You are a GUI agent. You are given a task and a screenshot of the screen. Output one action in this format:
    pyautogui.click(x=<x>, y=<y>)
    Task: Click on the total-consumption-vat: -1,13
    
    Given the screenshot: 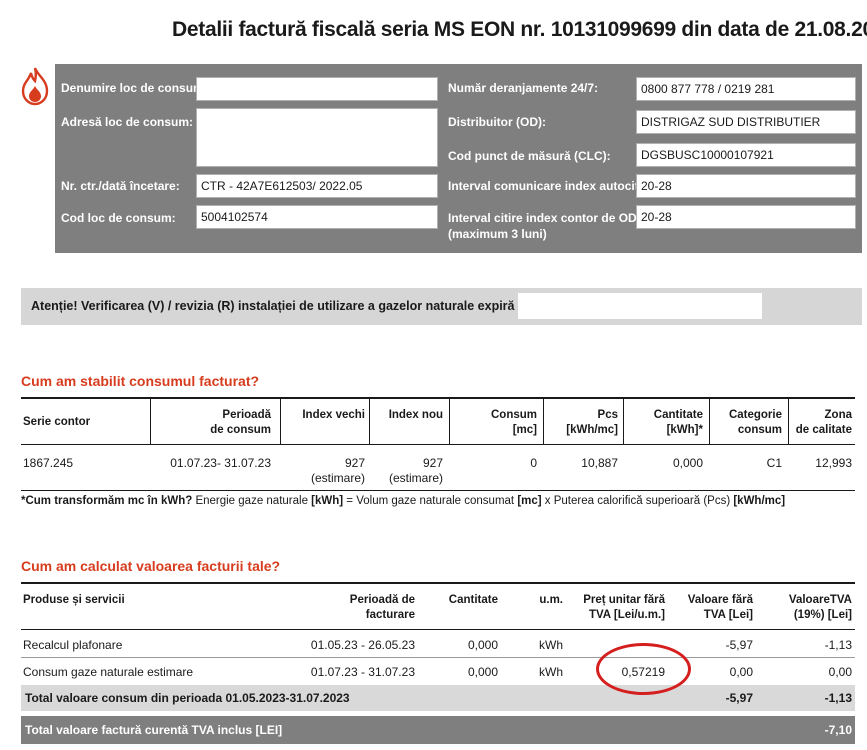 What is the action you would take?
    pyautogui.click(x=838, y=698)
    